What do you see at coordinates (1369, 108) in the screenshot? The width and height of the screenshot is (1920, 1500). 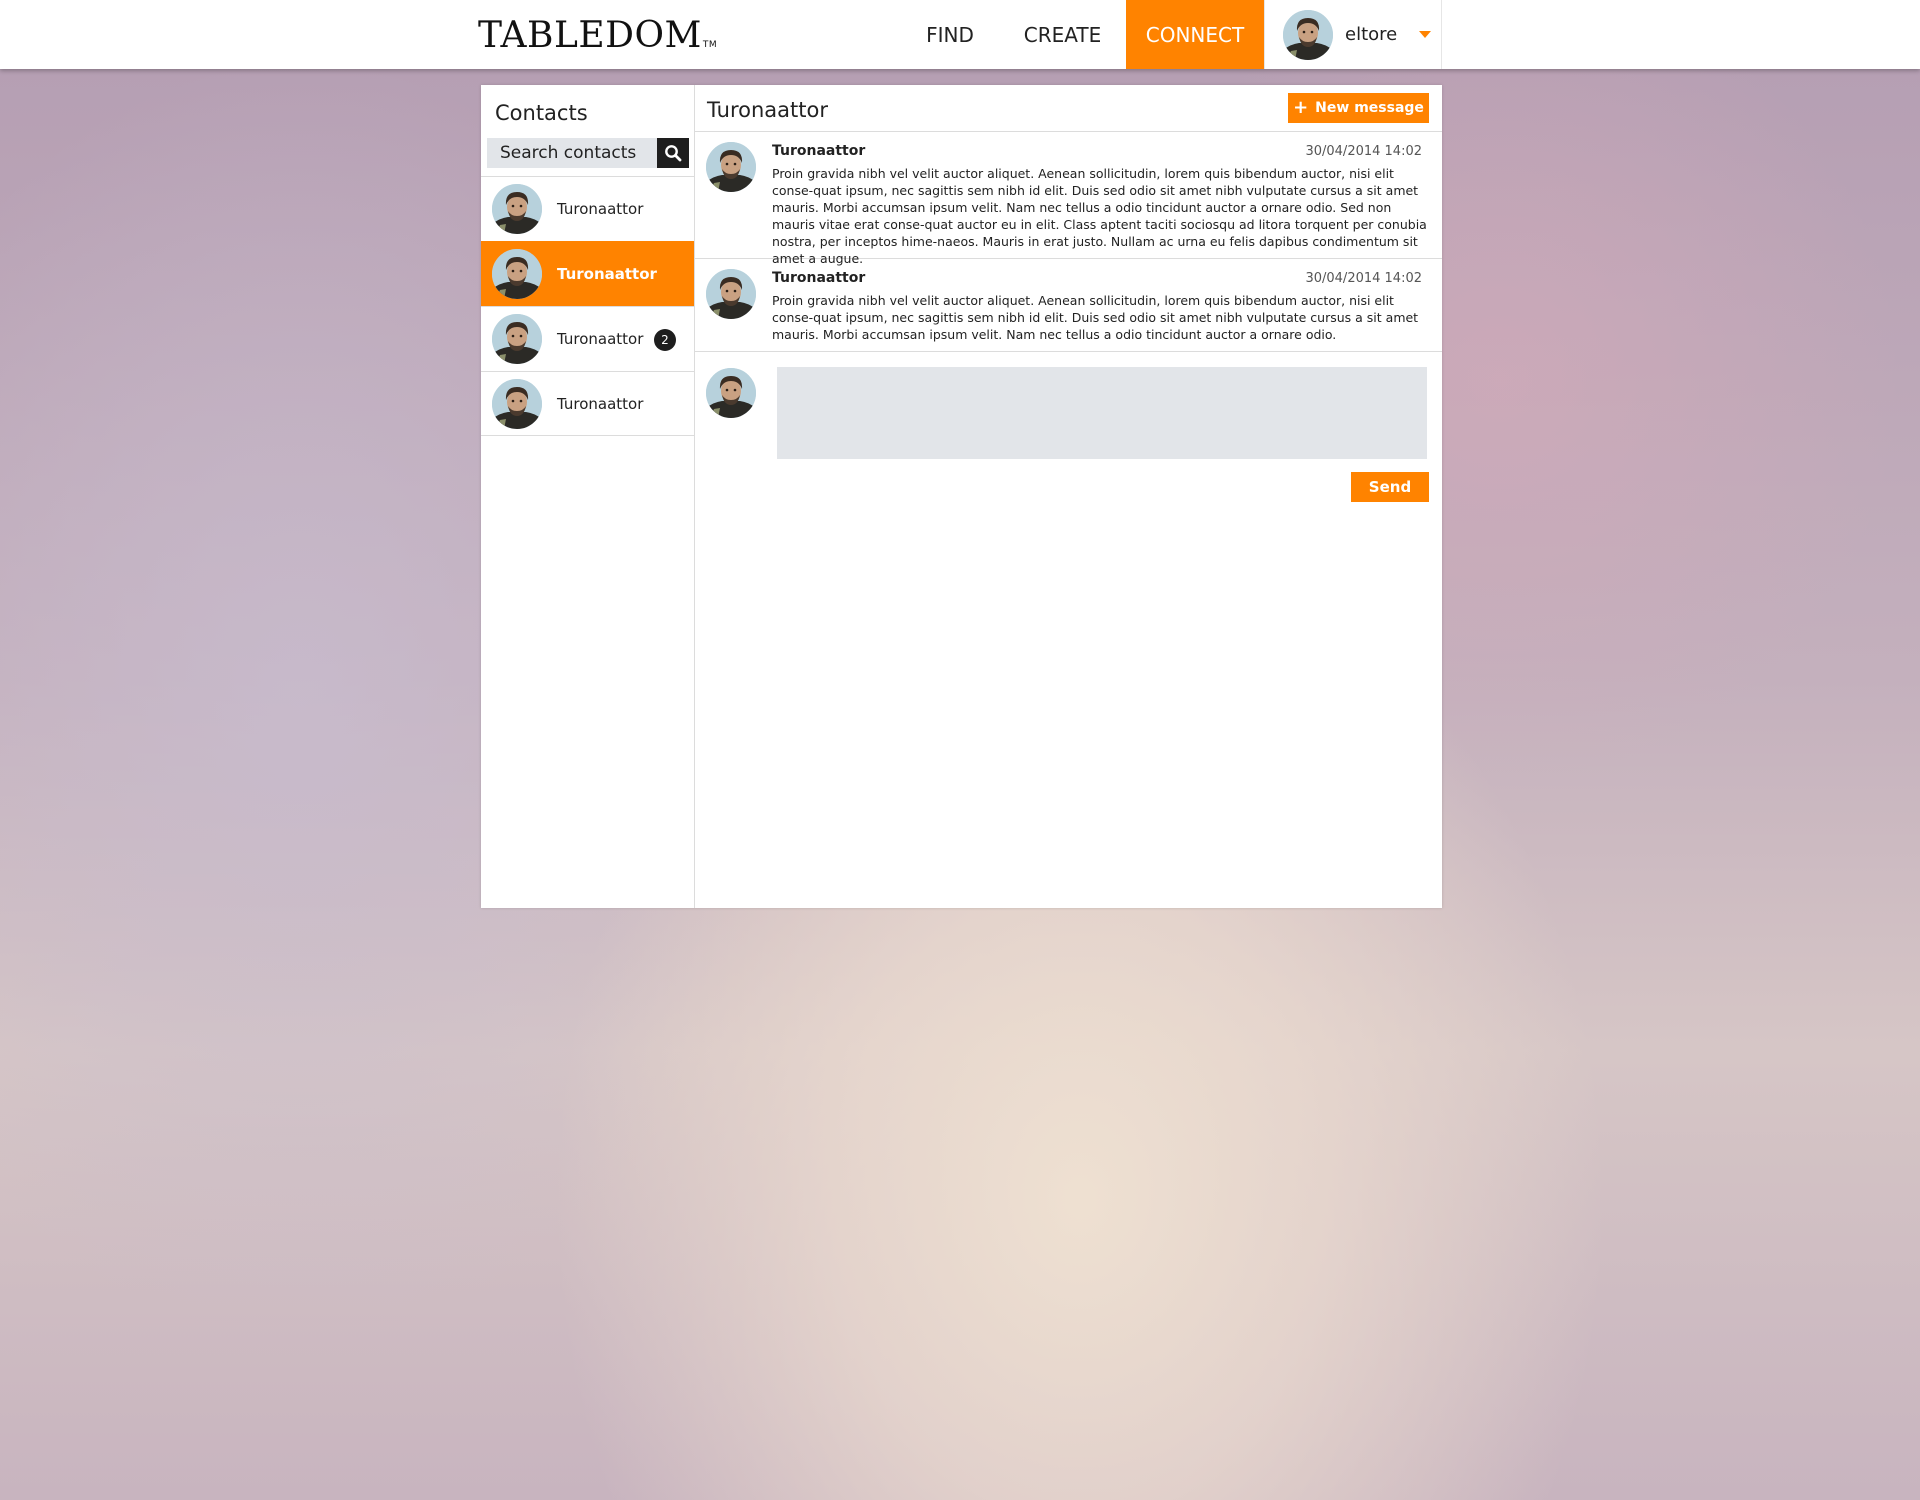 I see `new-message-label: New message` at bounding box center [1369, 108].